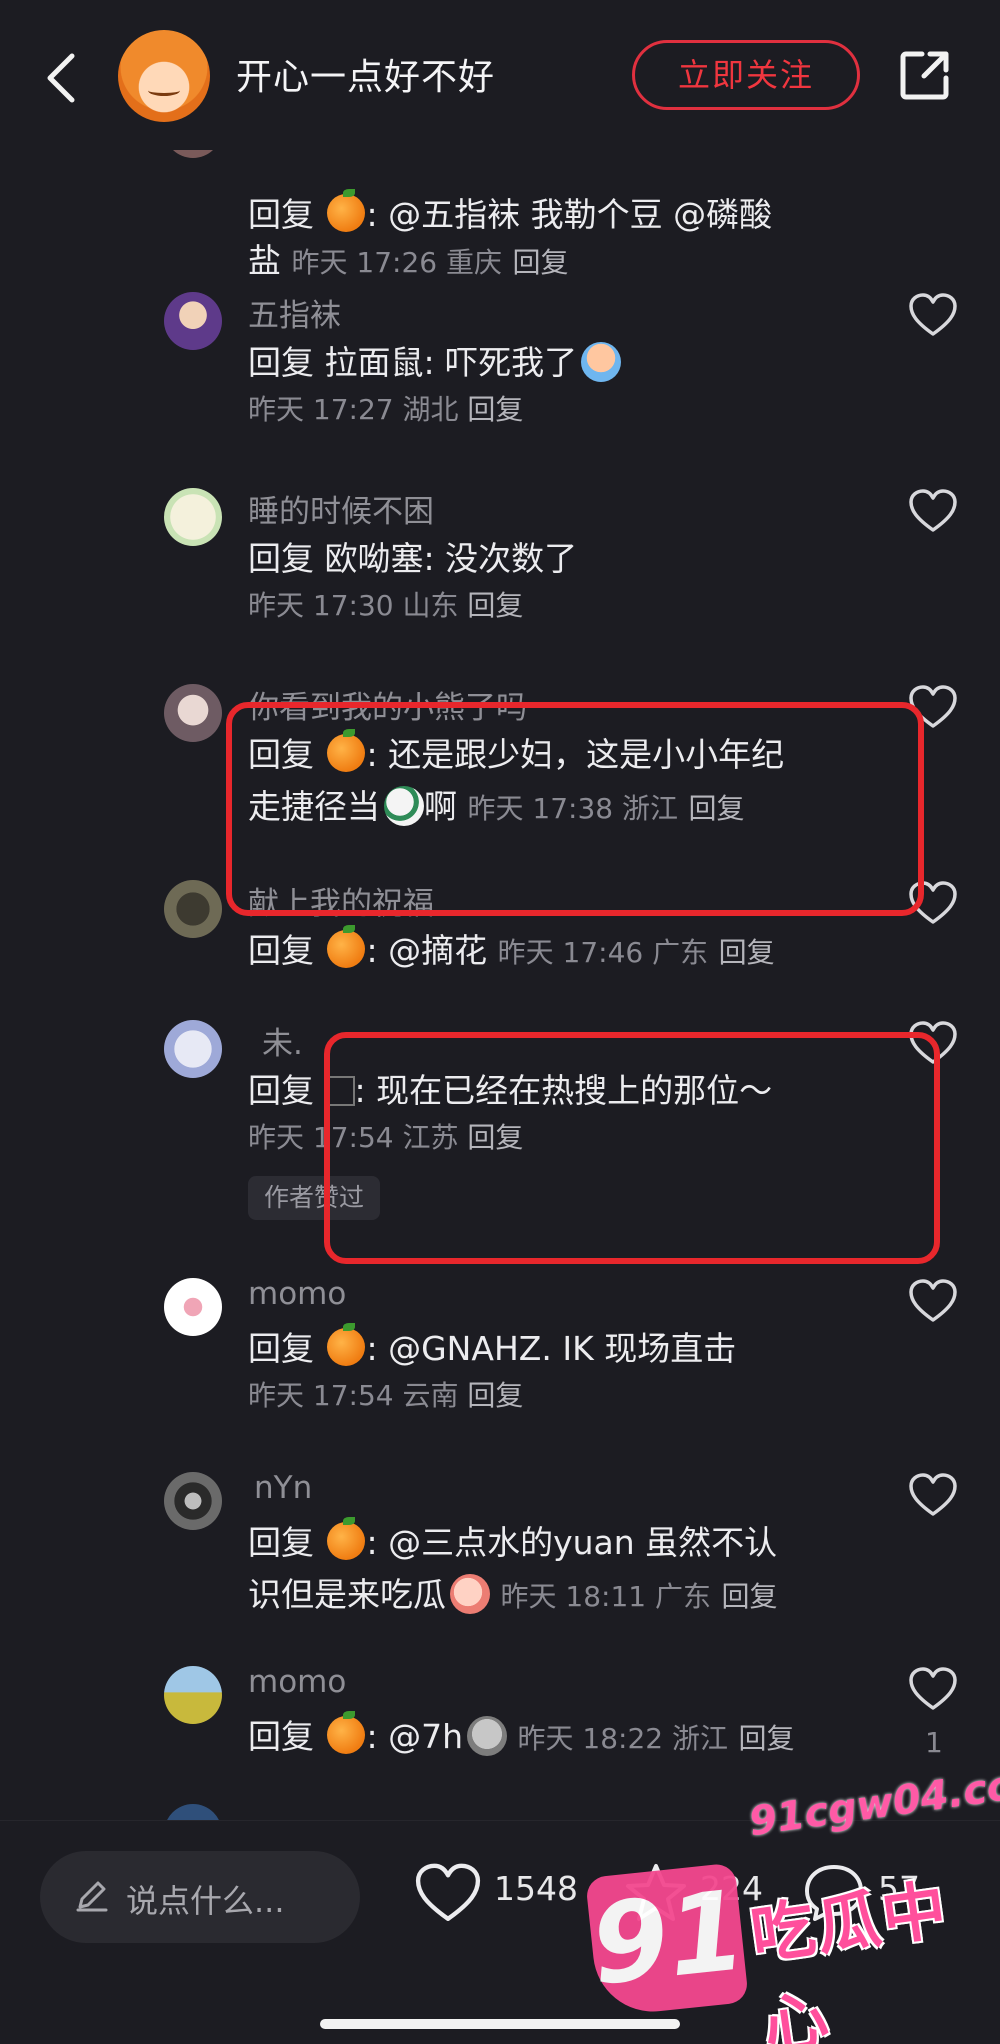 This screenshot has width=1000, height=2044. I want to click on comment-text: 回复 : @GNAHZ. IK 现场直击, so click(492, 1345).